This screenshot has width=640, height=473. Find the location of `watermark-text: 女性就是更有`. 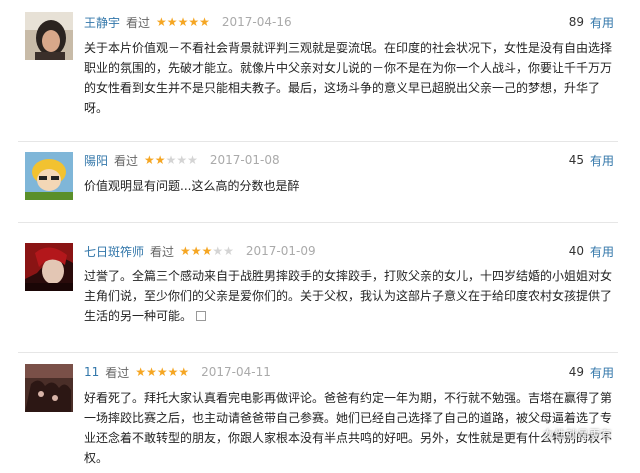

watermark-text: 女性就是更有 is located at coordinates (577, 434).